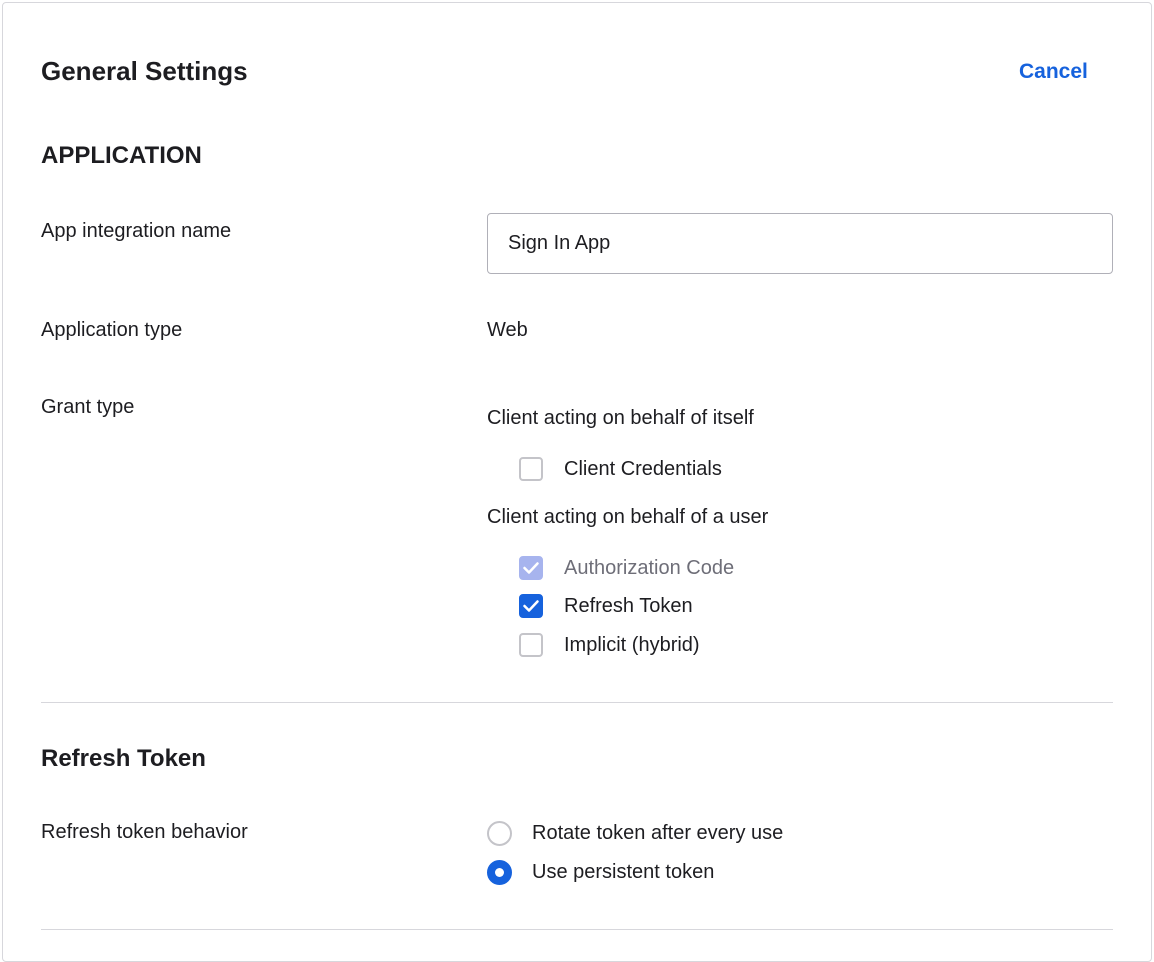 The image size is (1154, 962). I want to click on refresh-token-behavior-label: Refresh token behavior, so click(144, 832).